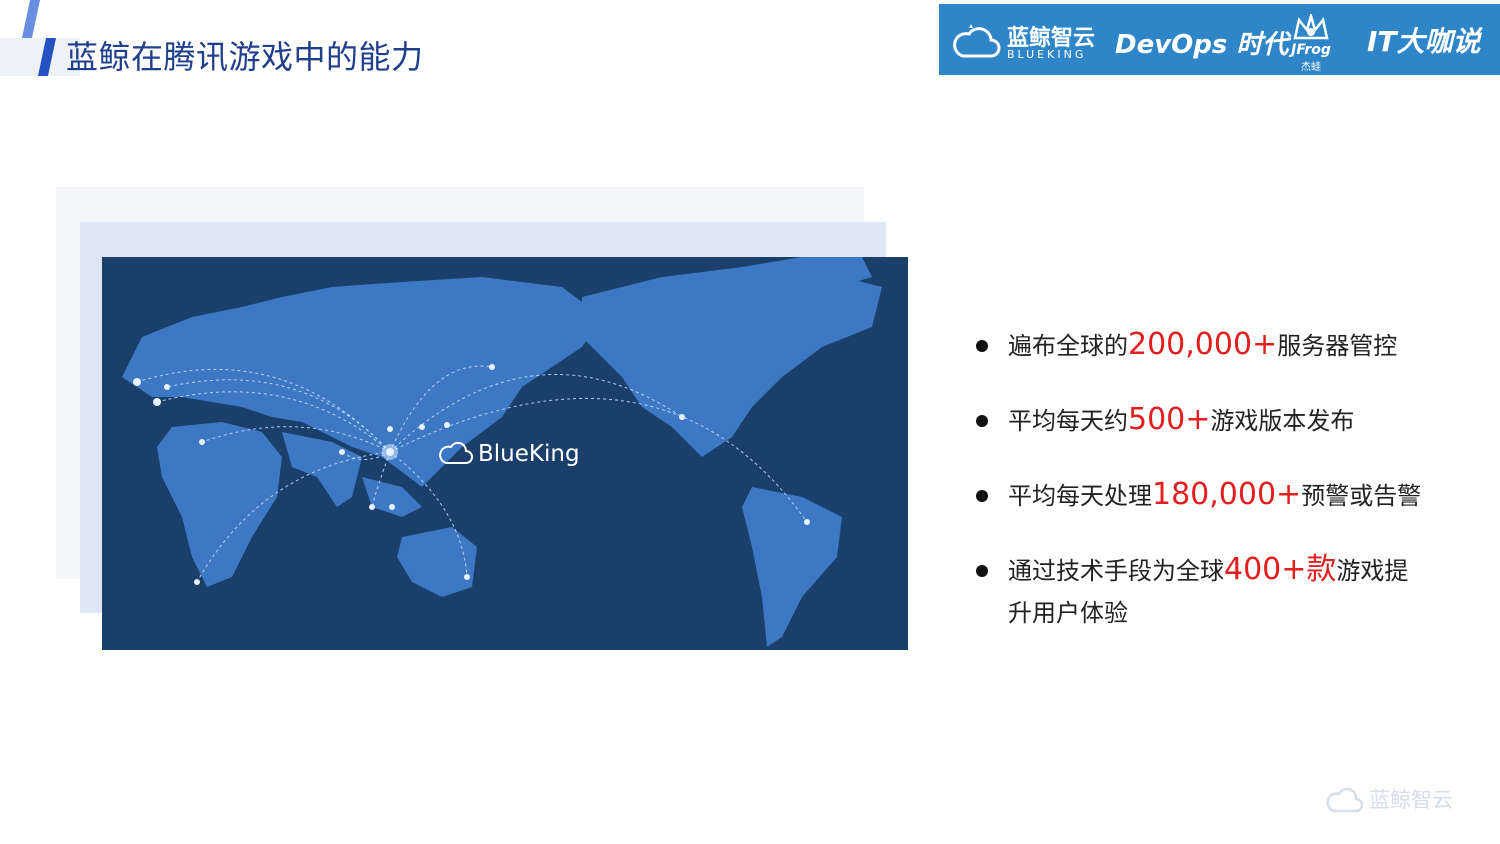  What do you see at coordinates (1227, 494) in the screenshot?
I see `bullet-highlight: 180,000+` at bounding box center [1227, 494].